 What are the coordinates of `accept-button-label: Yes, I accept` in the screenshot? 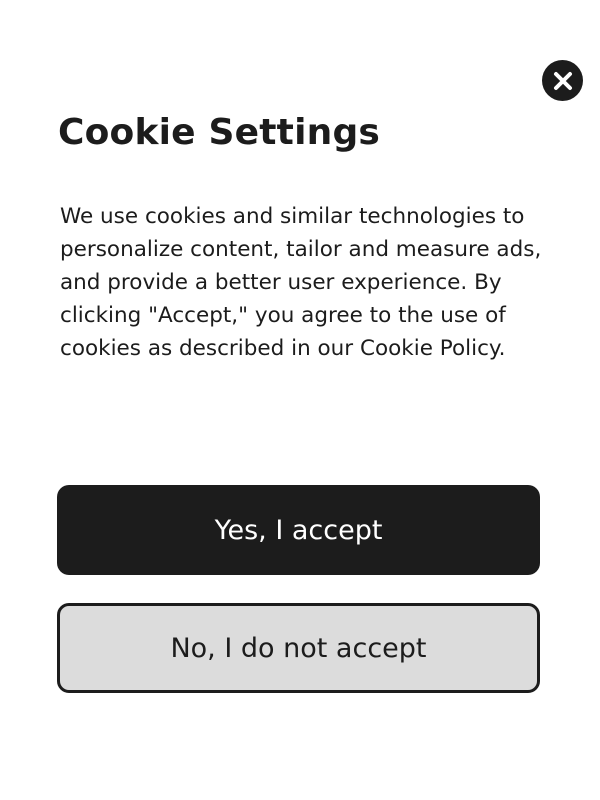 It's located at (298, 530).